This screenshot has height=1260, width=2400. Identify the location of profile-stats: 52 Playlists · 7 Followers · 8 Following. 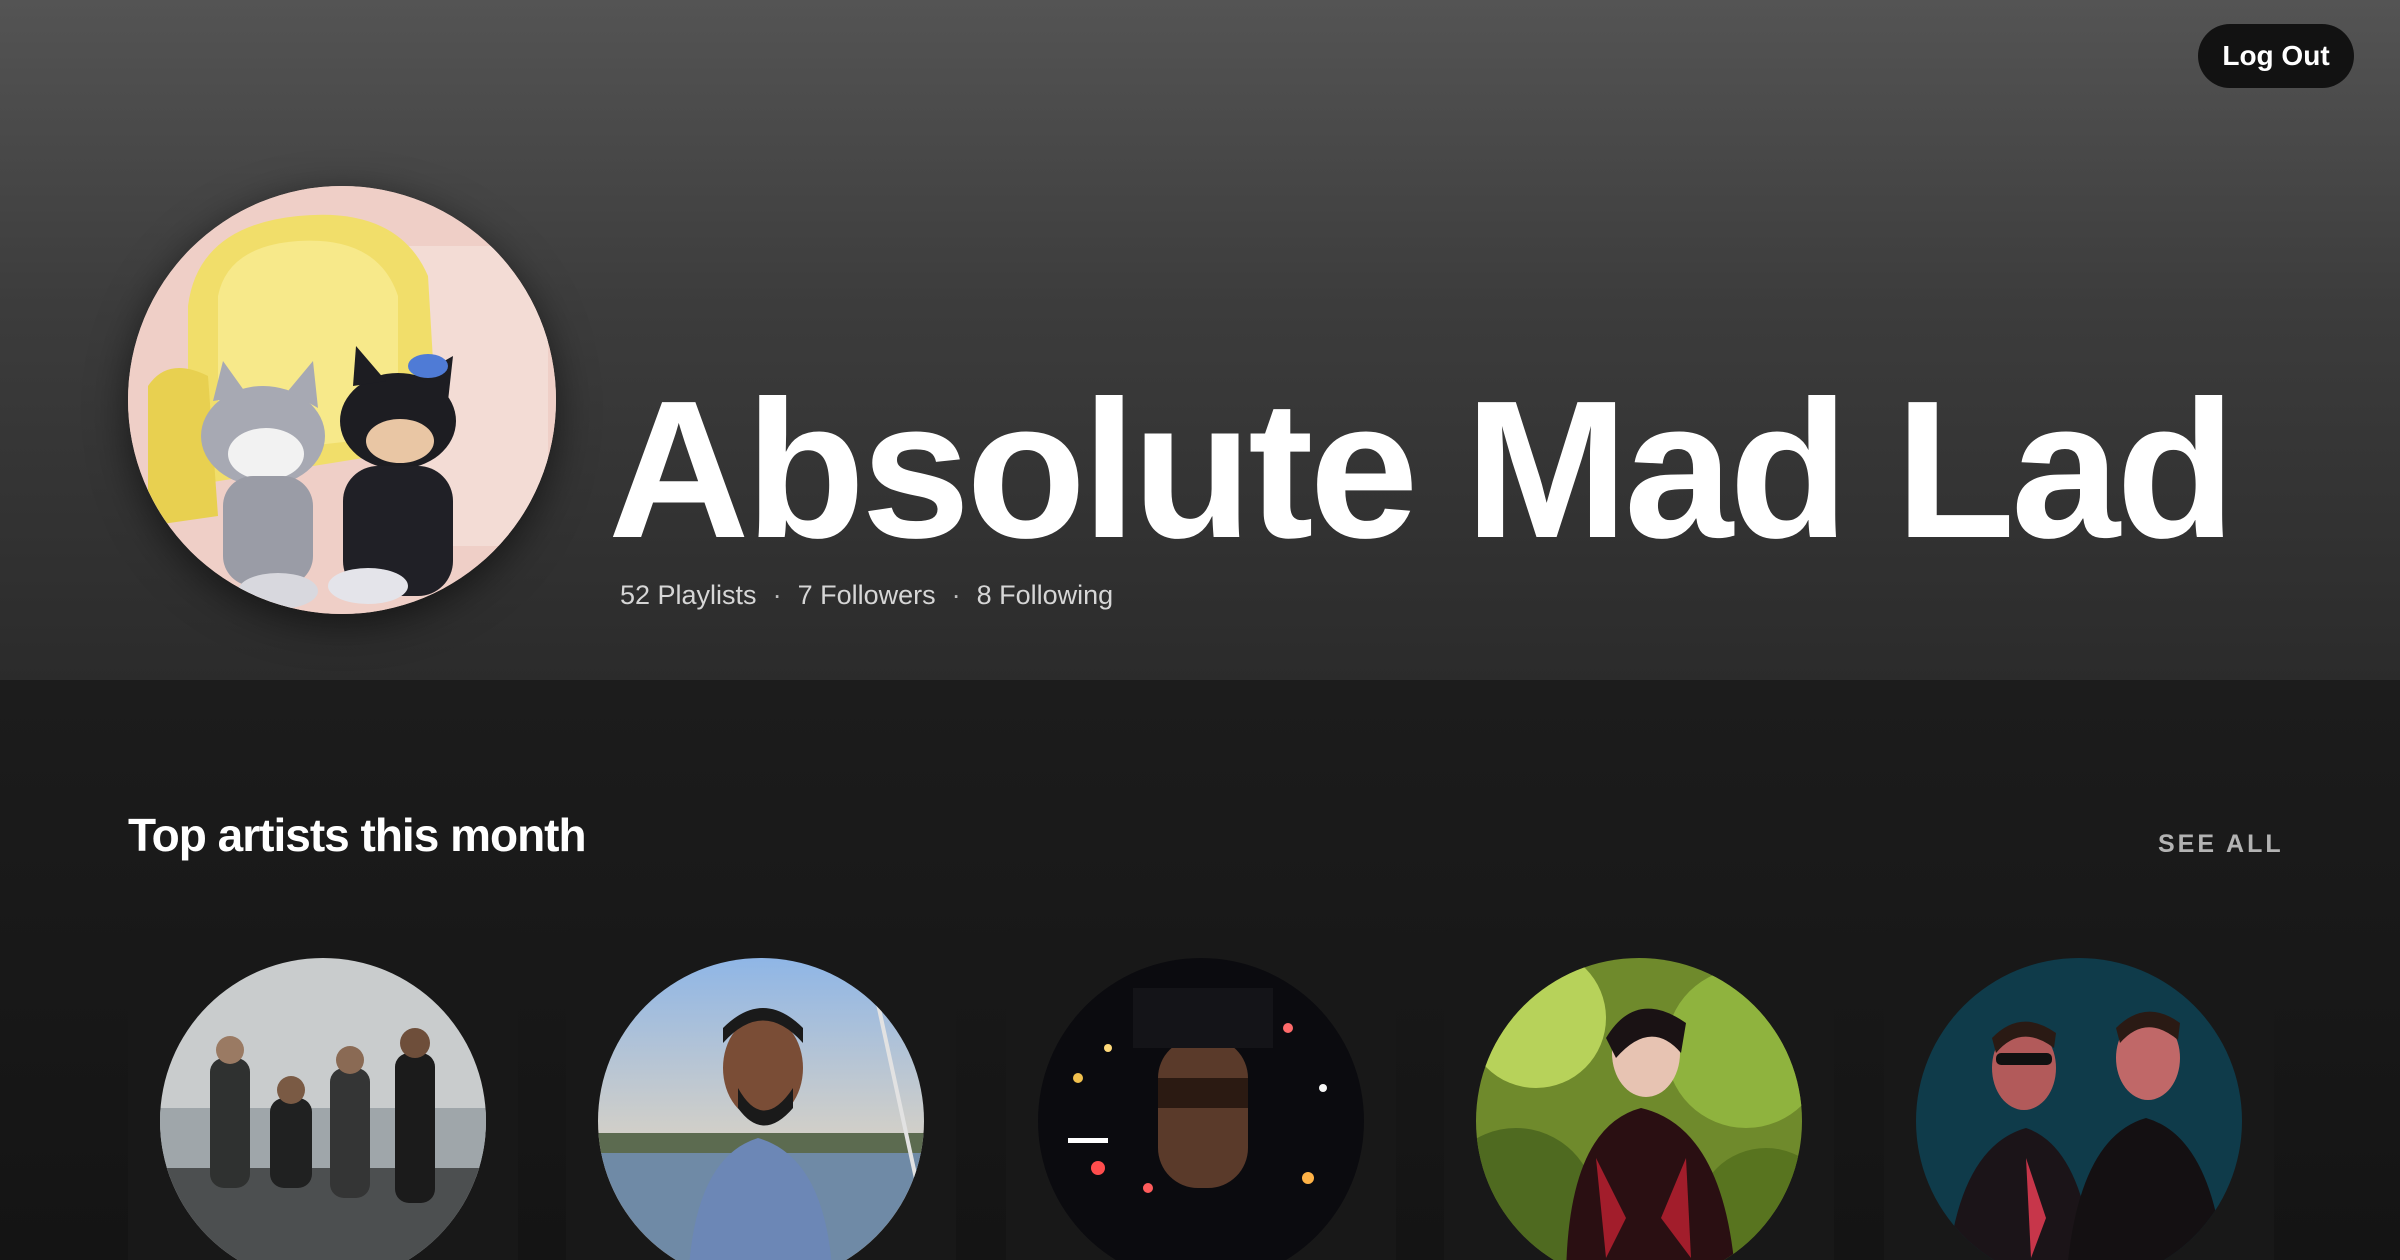
(866, 595).